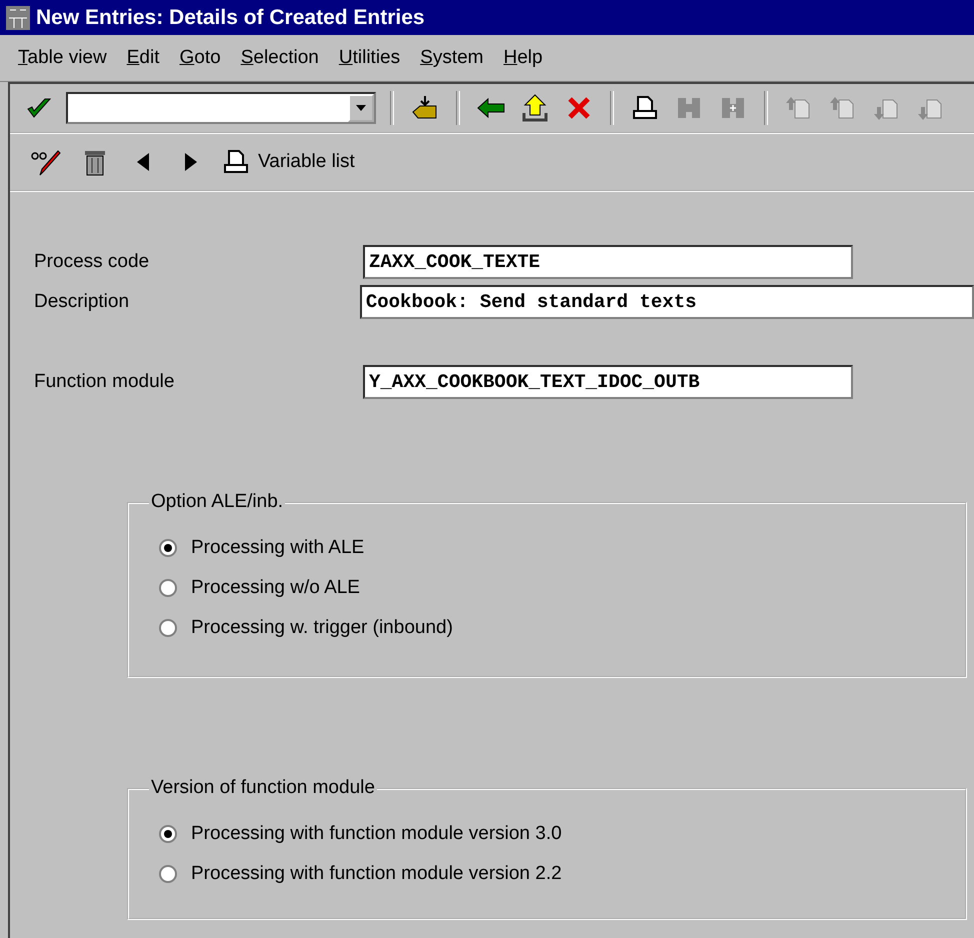 This screenshot has width=974, height=938. Describe the element at coordinates (105, 382) in the screenshot. I see `field-label: Function module` at that location.